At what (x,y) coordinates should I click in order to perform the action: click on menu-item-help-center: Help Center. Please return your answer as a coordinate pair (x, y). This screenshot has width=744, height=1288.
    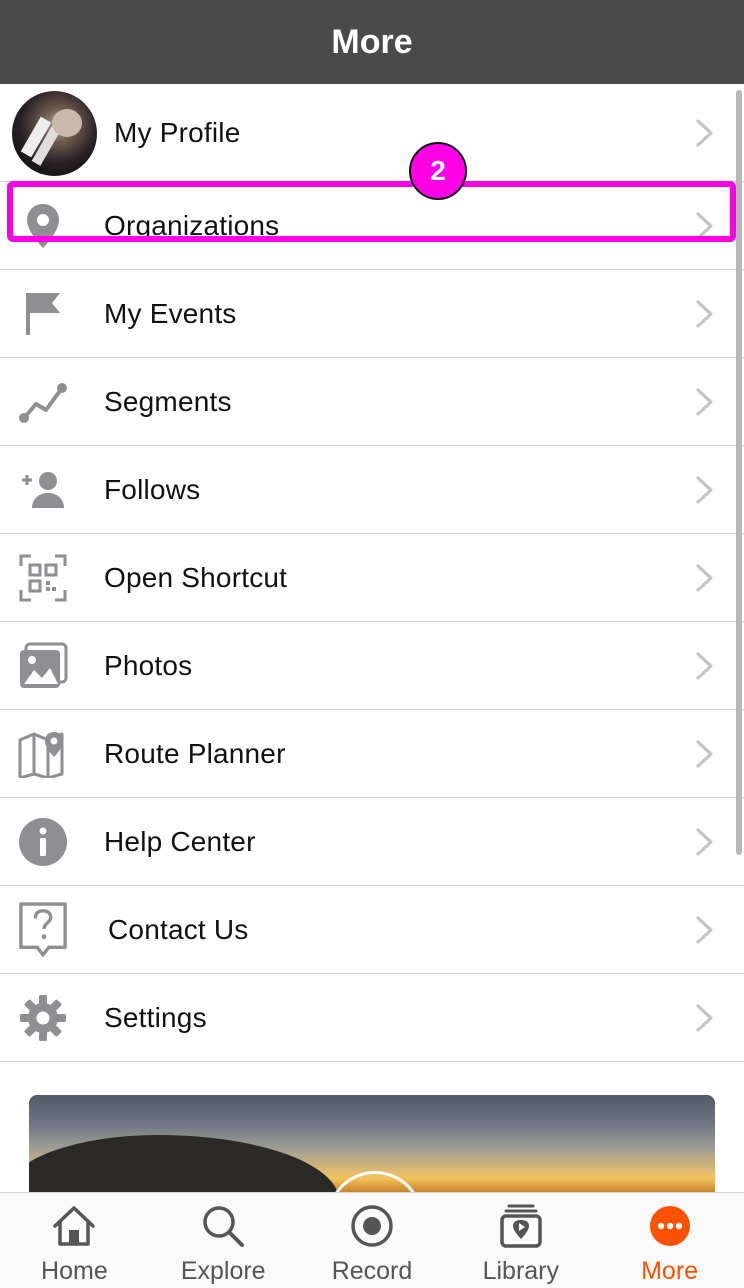
    Looking at the image, I should click on (372, 842).